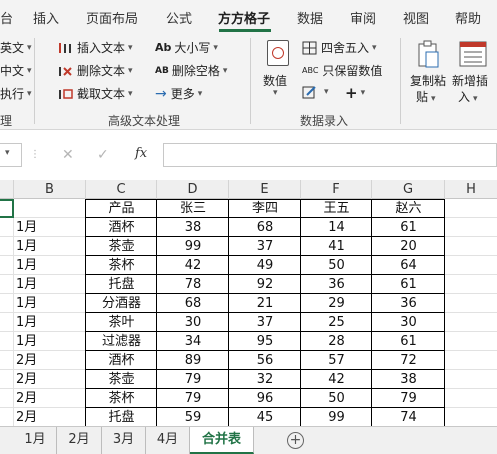  I want to click on table-cell: 29, so click(336, 303).